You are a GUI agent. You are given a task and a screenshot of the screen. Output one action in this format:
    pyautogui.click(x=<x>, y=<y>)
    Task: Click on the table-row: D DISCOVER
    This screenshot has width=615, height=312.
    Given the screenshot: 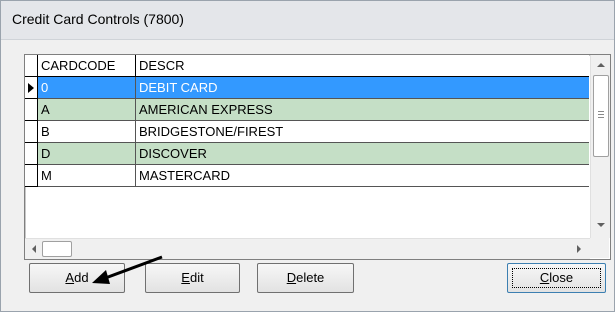 What is the action you would take?
    pyautogui.click(x=307, y=154)
    